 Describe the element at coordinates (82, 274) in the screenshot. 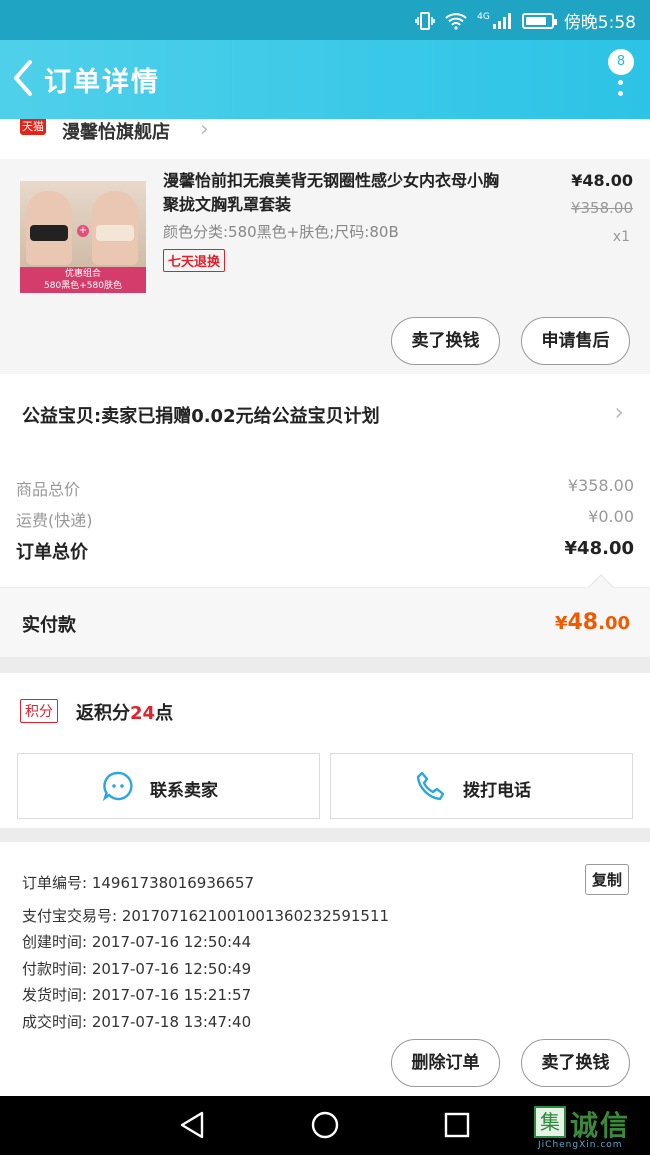

I see `thumb-caption-combo: 优惠组合` at that location.